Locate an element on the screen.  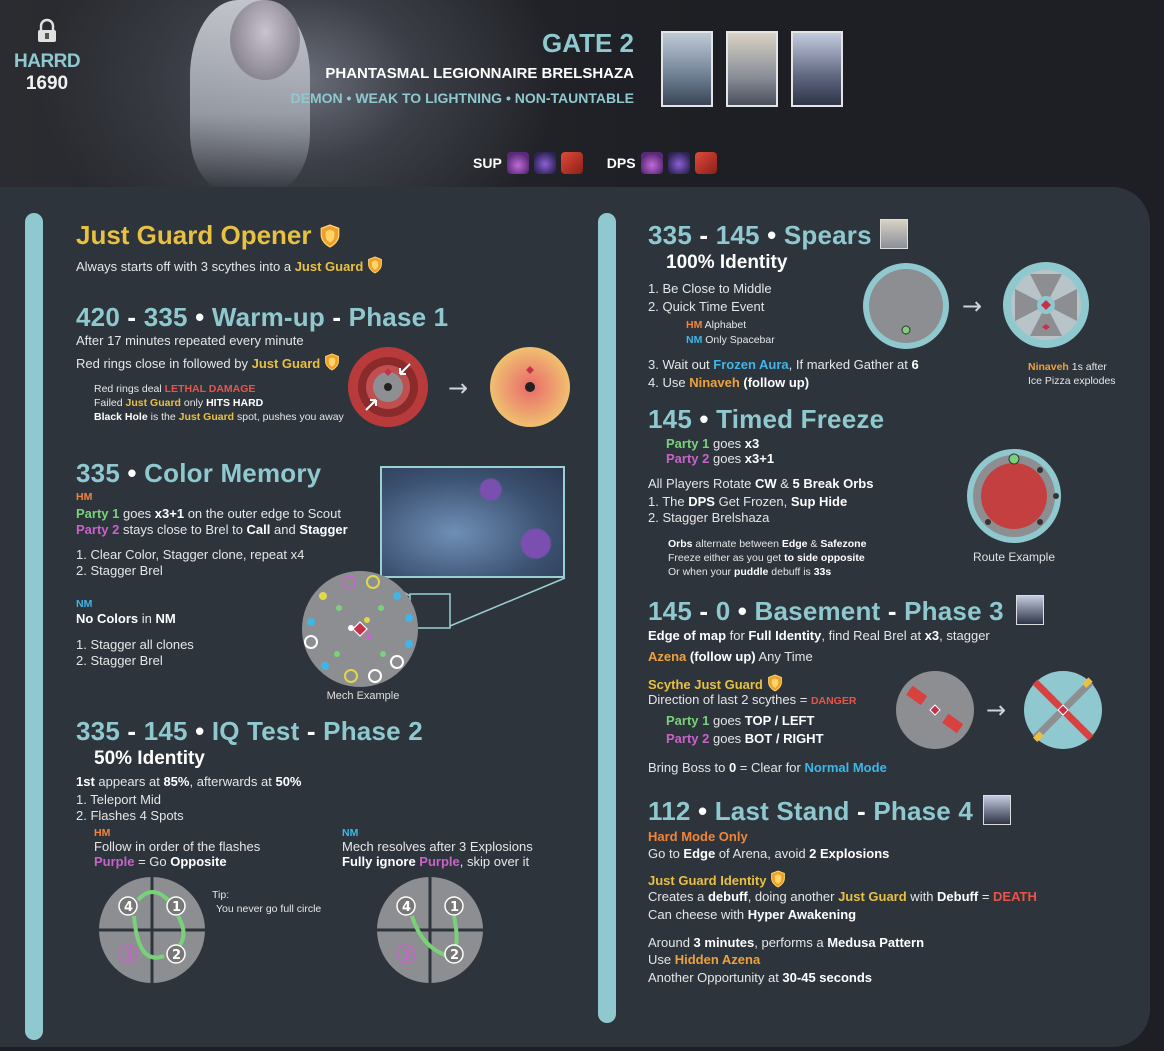
last-stand-title: 112 • Last Stand - Phase 4 is located at coordinates (811, 811).